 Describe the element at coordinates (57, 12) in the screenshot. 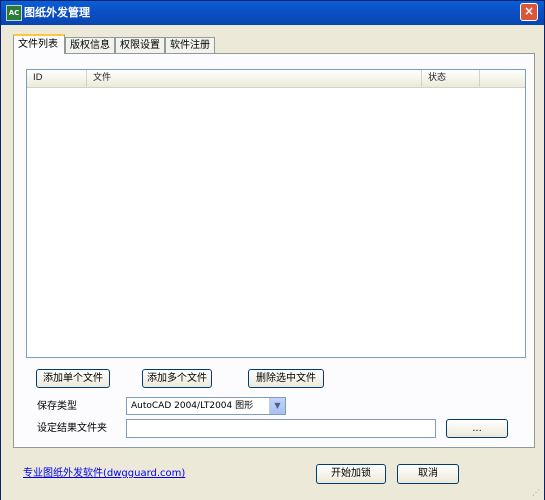

I see `window-title: 图纸外发管理` at that location.